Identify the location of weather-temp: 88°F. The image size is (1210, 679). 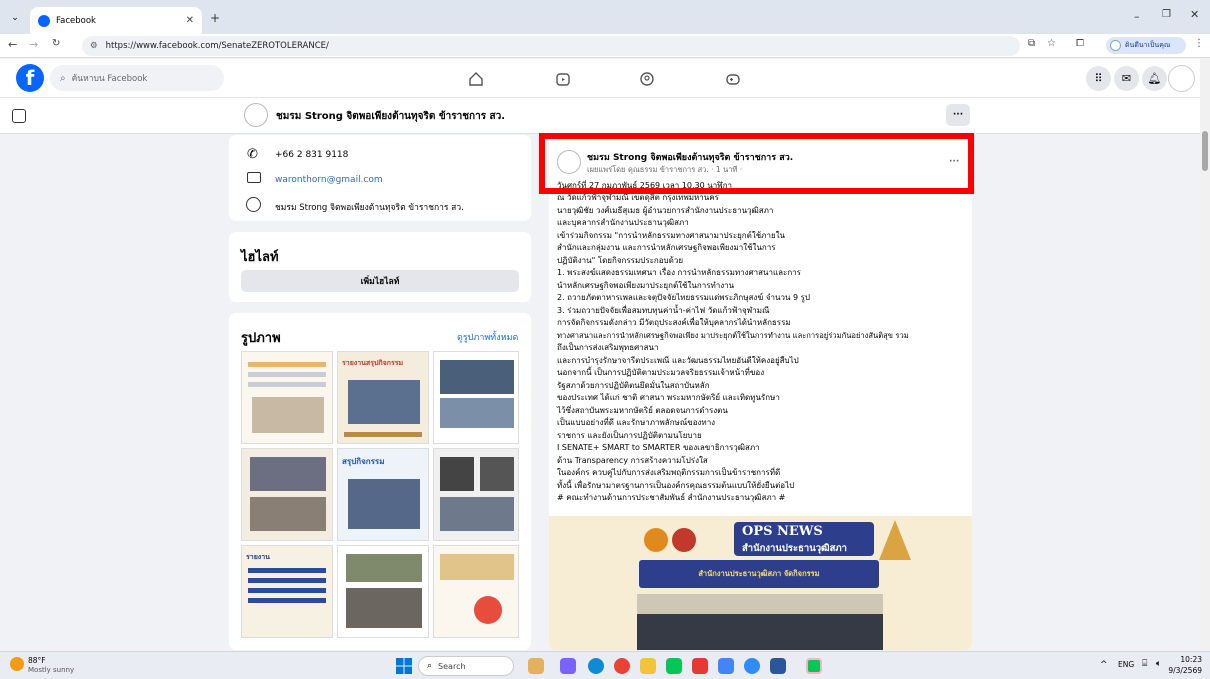
(37, 660).